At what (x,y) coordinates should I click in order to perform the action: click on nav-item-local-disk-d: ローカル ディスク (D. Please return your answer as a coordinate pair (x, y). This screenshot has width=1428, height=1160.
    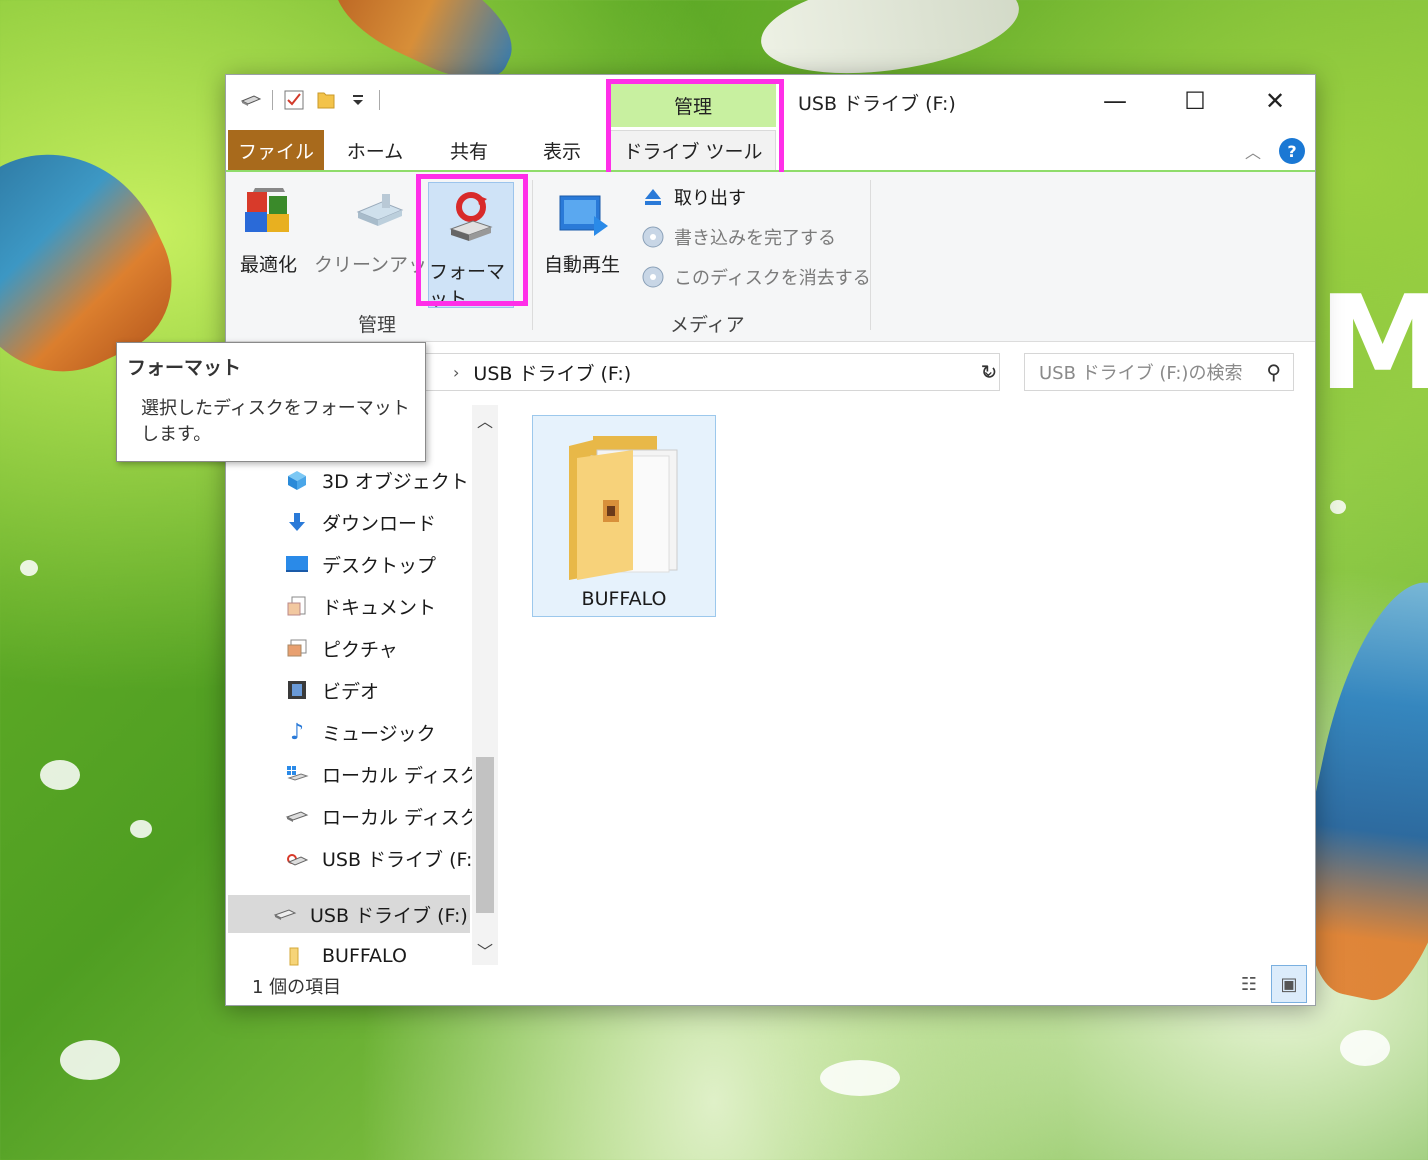
    Looking at the image, I should click on (379, 816).